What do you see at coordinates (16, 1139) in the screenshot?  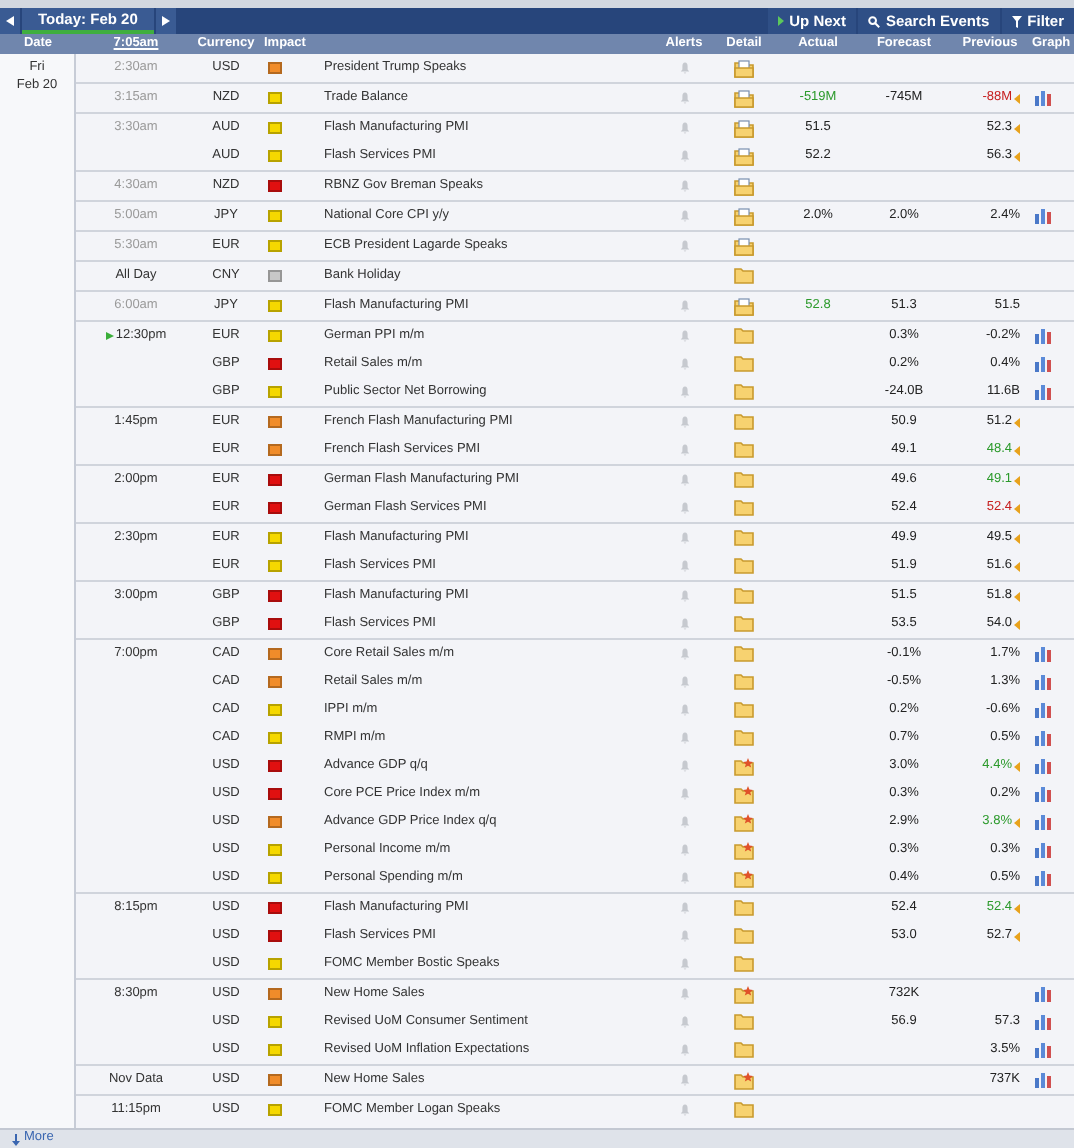 I see `down-arrow-icon` at bounding box center [16, 1139].